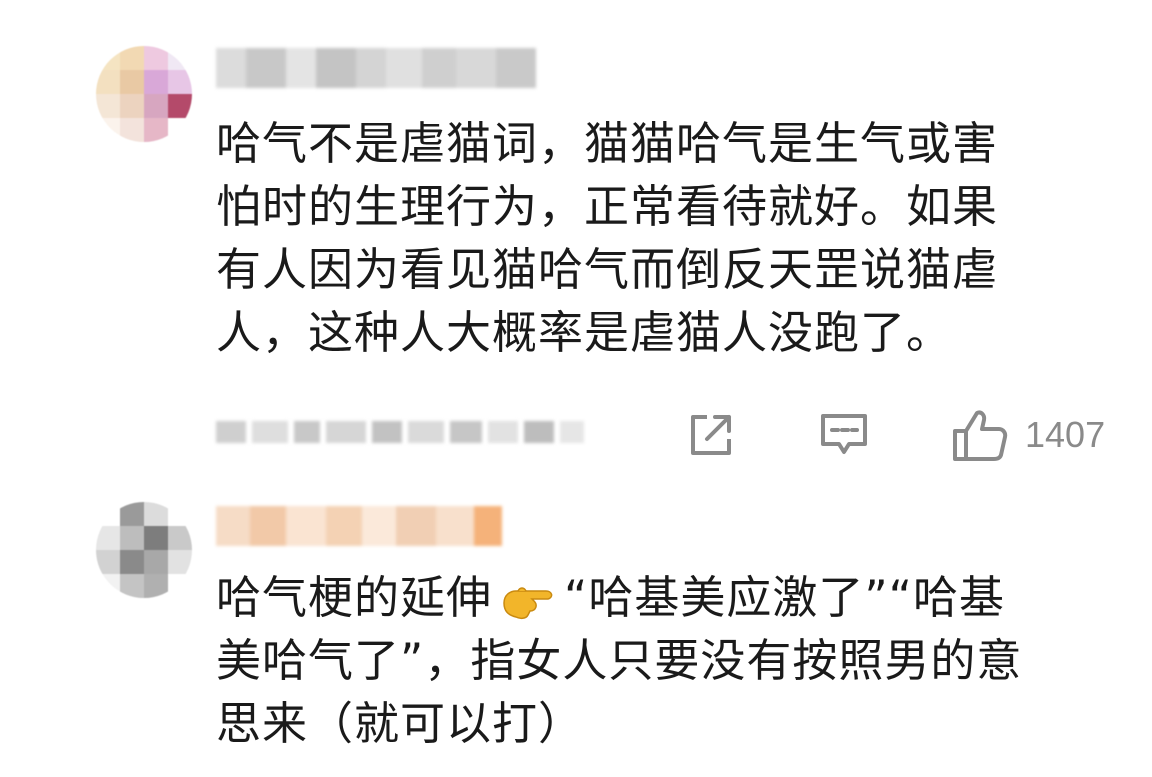 The height and width of the screenshot is (777, 1152). I want to click on comment-text-start: 哈气梗的延伸, so click(354, 597).